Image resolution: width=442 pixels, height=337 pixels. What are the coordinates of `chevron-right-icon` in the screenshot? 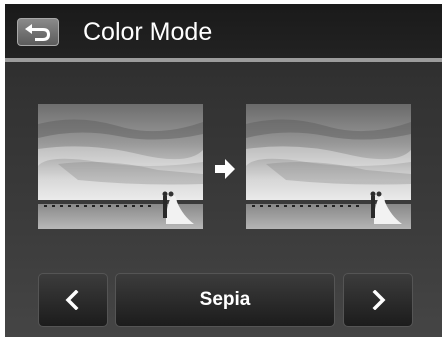 It's located at (379, 300).